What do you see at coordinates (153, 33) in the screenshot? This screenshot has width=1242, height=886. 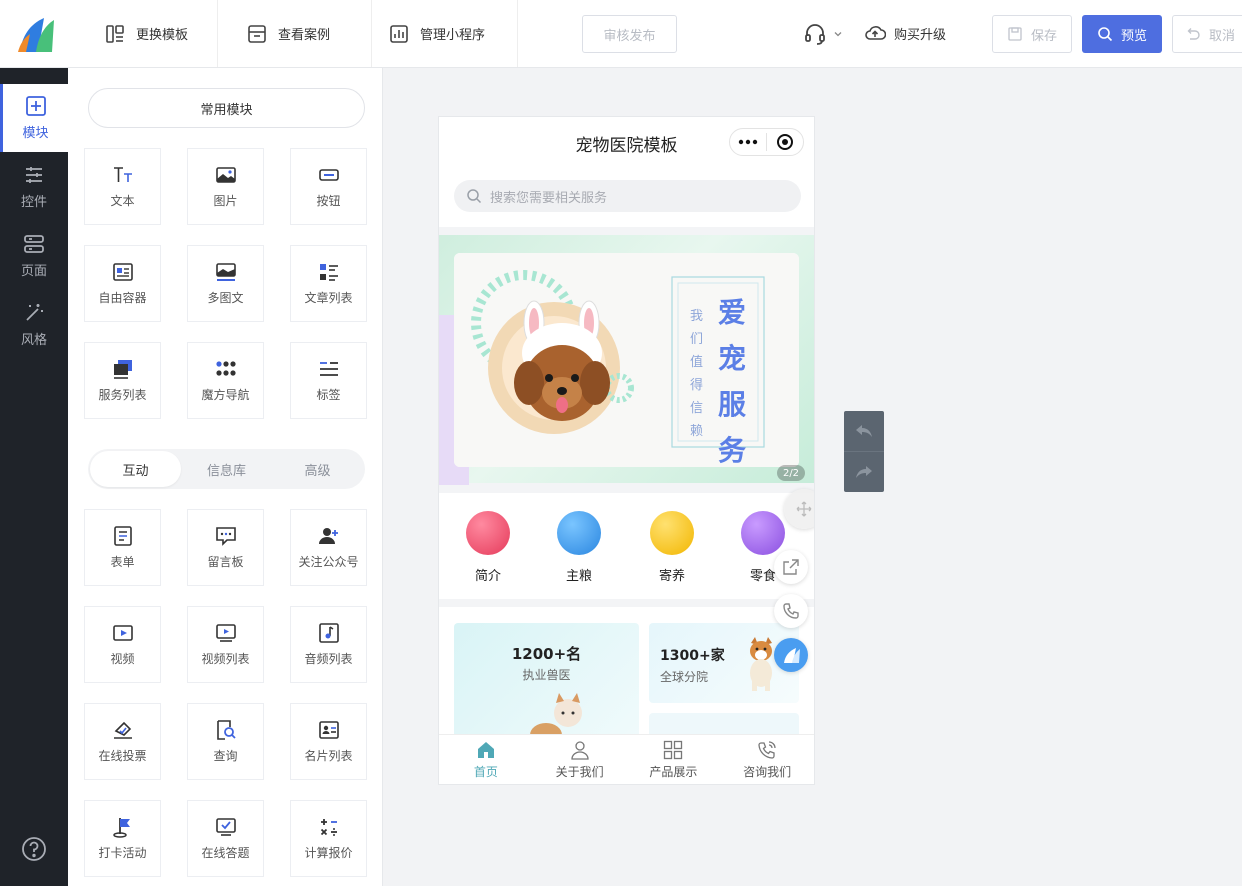 I see `change-template-button: 更换模板` at bounding box center [153, 33].